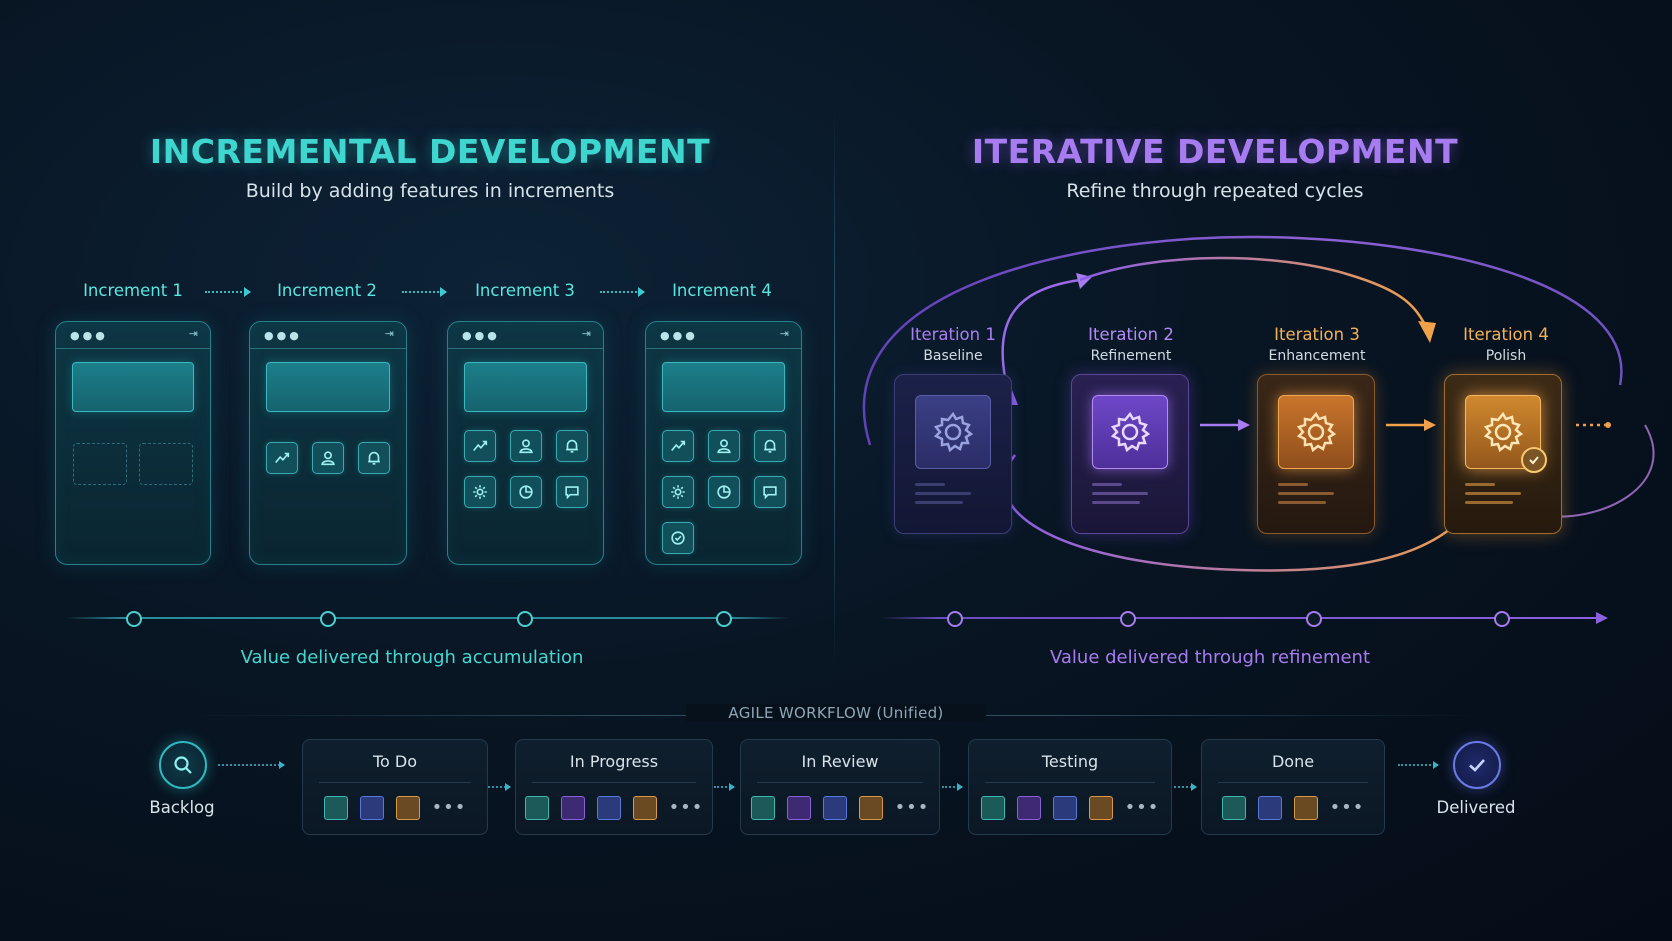 The image size is (1672, 941). What do you see at coordinates (430, 151) in the screenshot?
I see `incremental-title: INCREMENTAL DEVELOPMENT` at bounding box center [430, 151].